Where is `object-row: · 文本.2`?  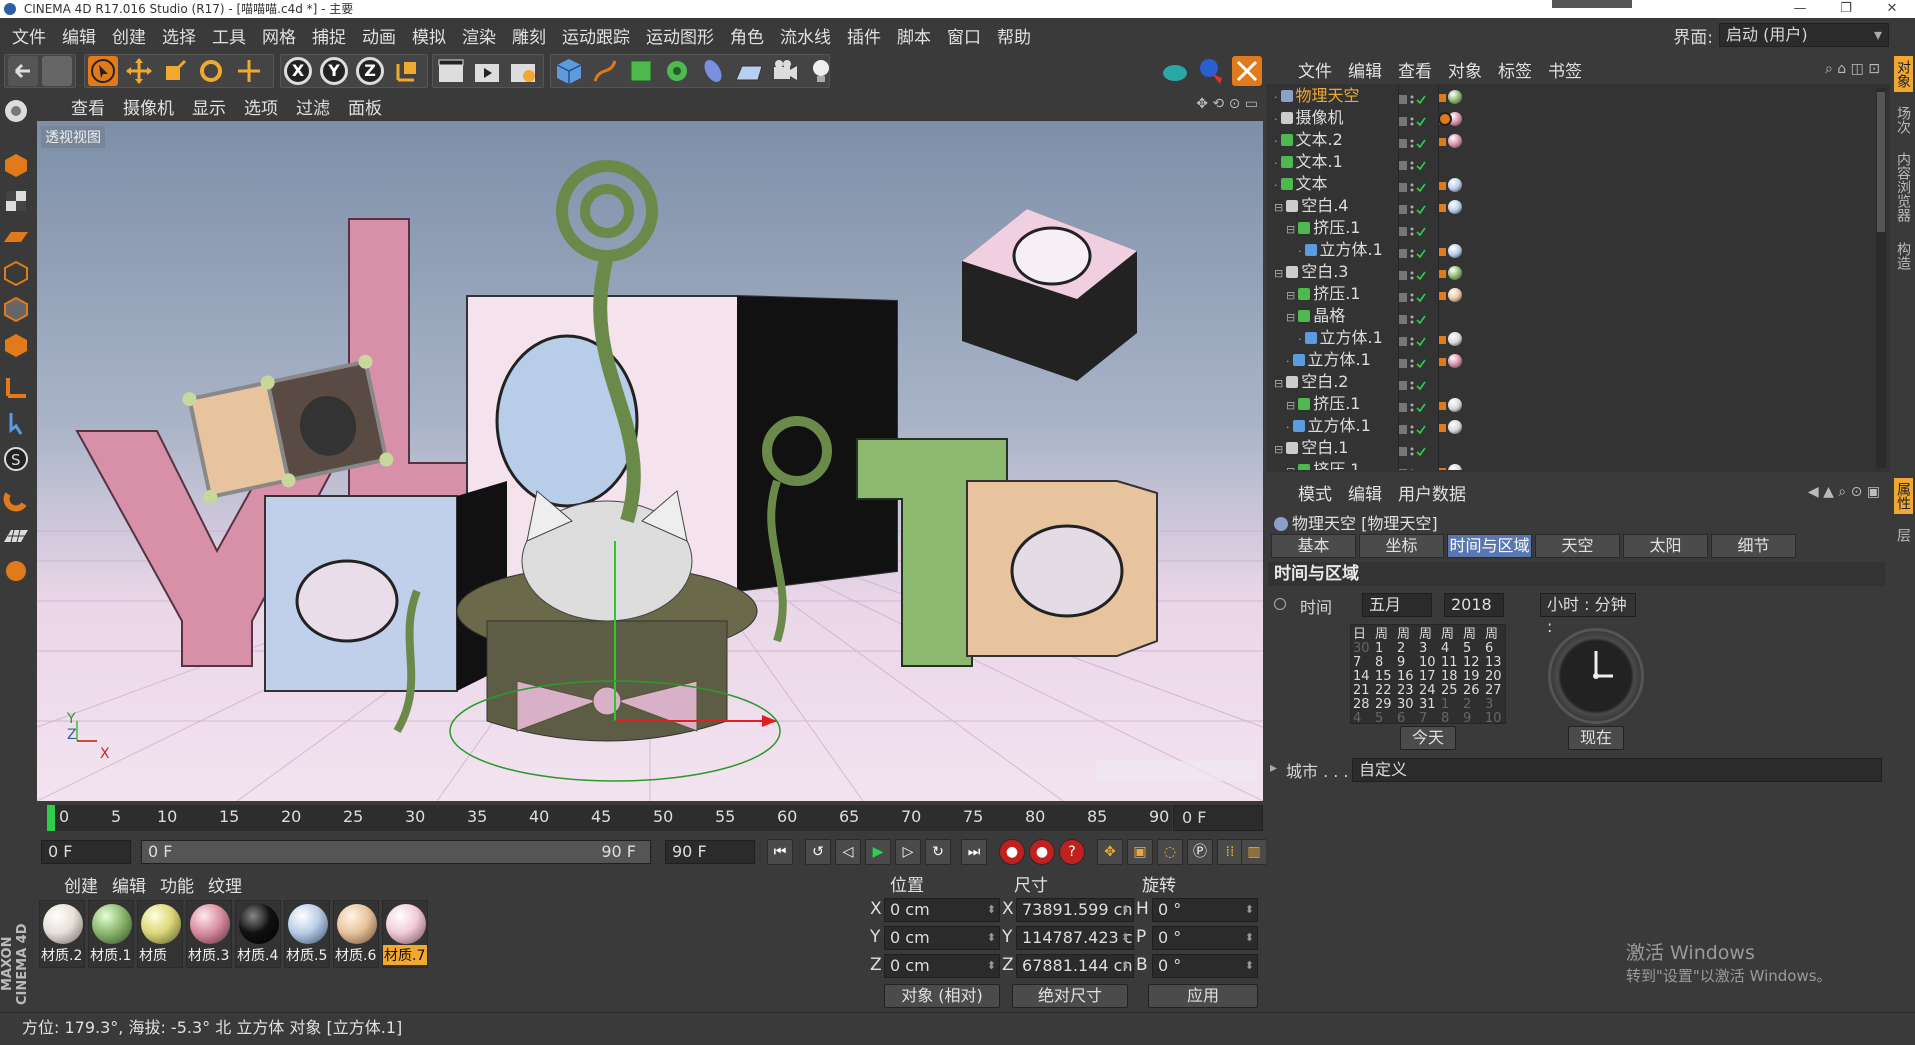
object-row: · 文本.2 is located at coordinates (1571, 140).